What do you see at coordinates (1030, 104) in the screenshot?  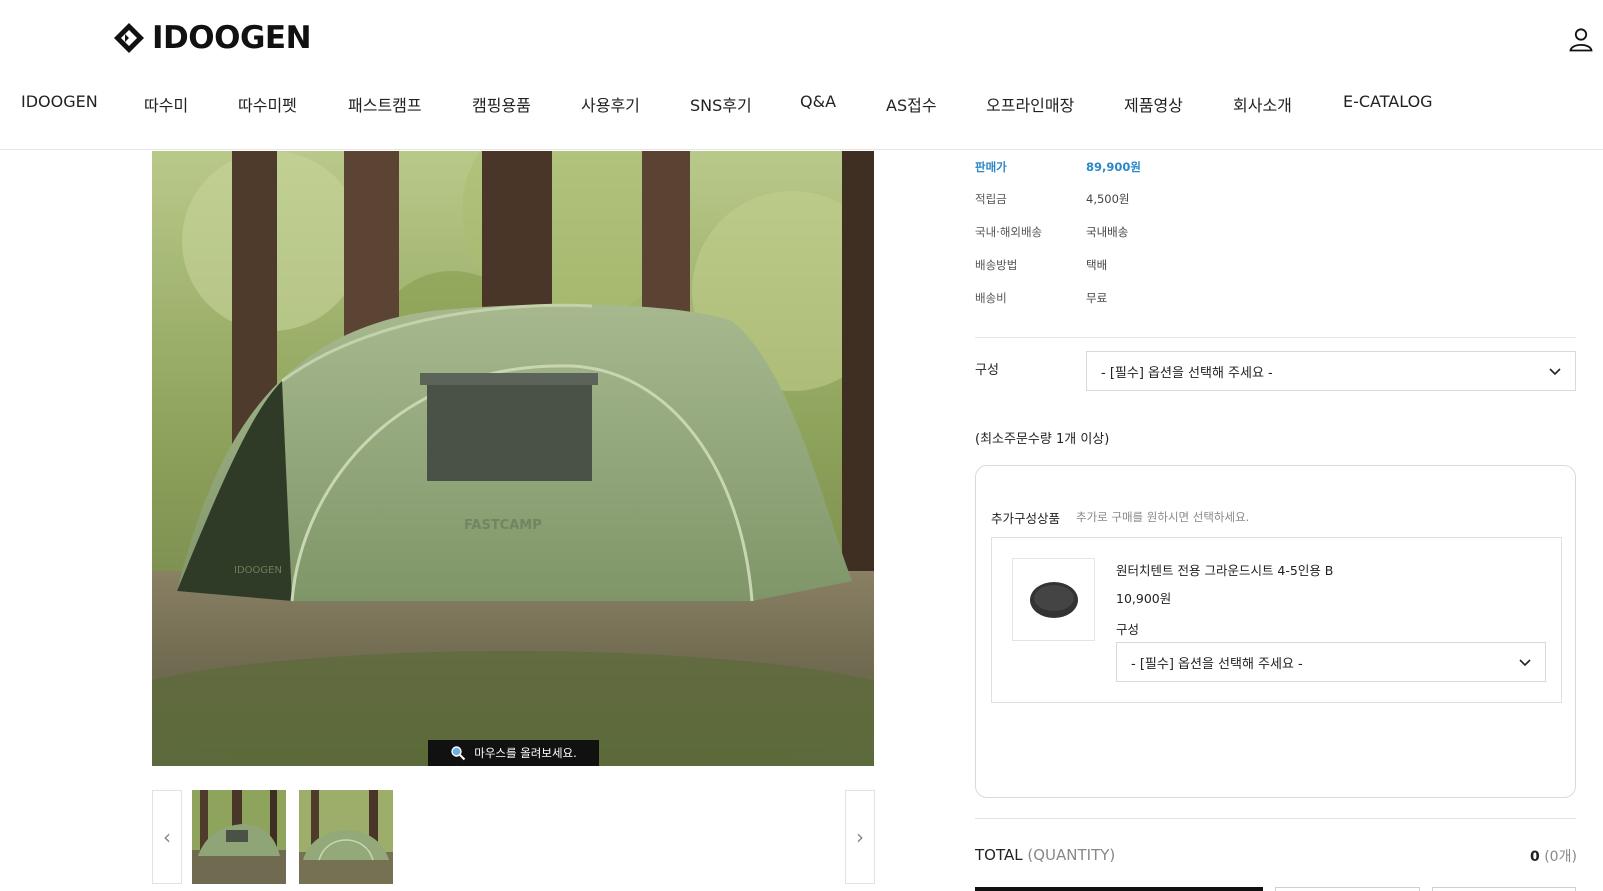 I see `nav-item-offline-store: 오프라인매장` at bounding box center [1030, 104].